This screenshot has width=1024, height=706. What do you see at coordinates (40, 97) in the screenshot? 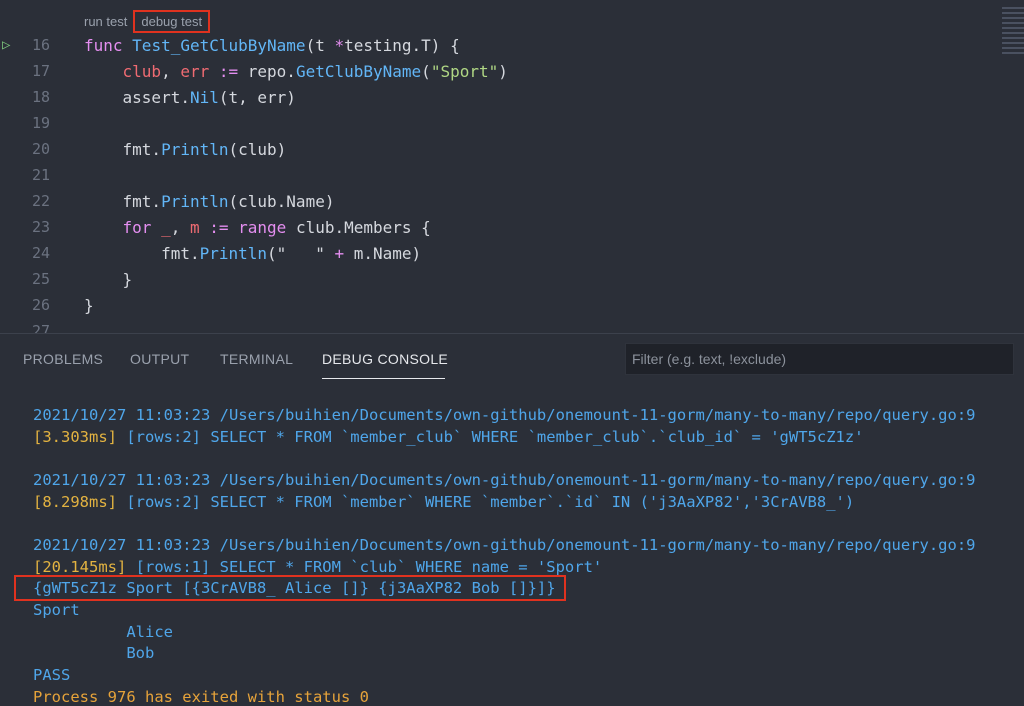
I see `line-number: 18` at bounding box center [40, 97].